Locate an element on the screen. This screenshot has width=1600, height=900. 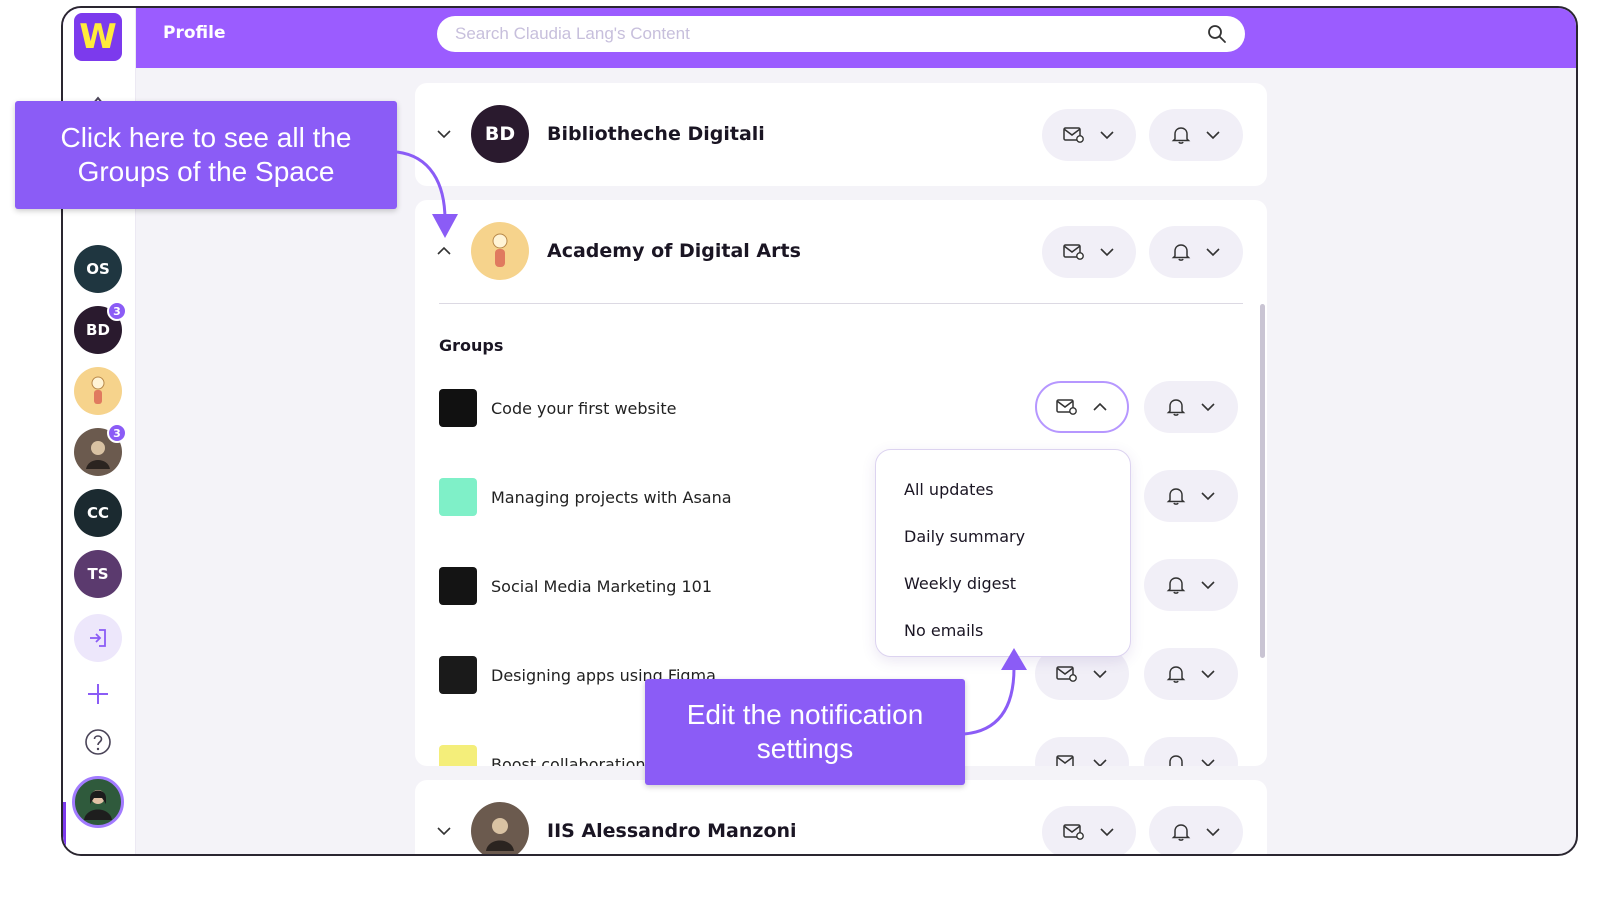
help-icon is located at coordinates (98, 742).